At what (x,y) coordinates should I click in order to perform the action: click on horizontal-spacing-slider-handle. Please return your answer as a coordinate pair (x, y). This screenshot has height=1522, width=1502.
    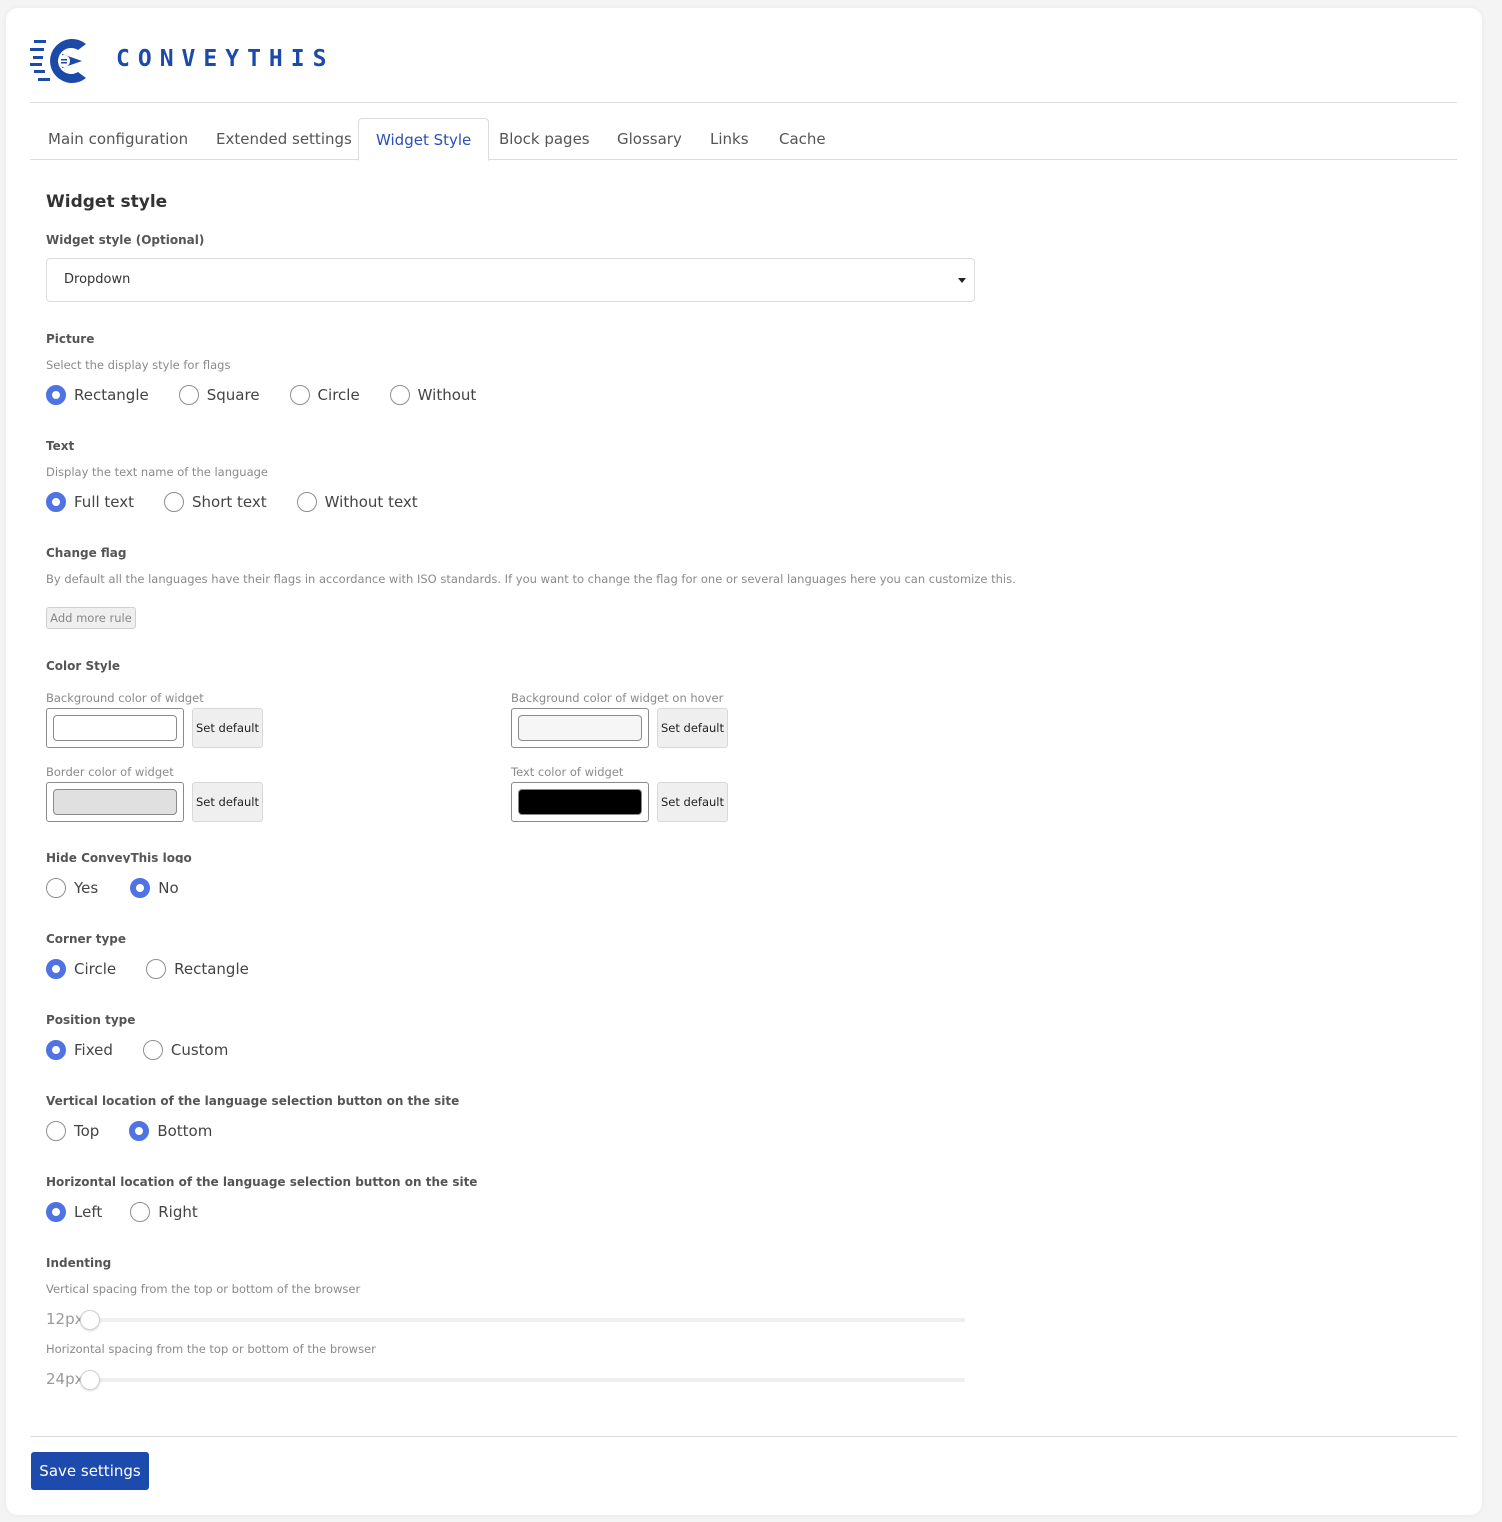
    Looking at the image, I should click on (90, 1380).